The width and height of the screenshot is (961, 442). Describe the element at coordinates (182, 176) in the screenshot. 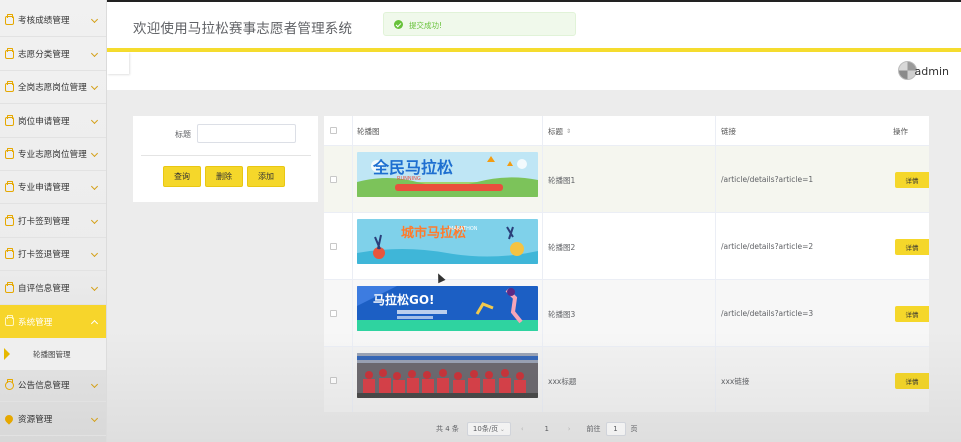

I see `query-button: 查询` at that location.